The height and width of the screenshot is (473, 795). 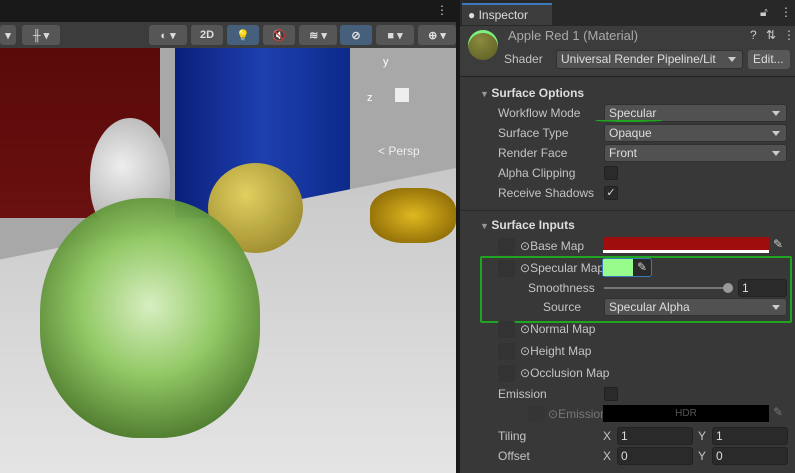 What do you see at coordinates (41, 35) in the screenshot?
I see `grid-snap-button: ╫ ▾` at bounding box center [41, 35].